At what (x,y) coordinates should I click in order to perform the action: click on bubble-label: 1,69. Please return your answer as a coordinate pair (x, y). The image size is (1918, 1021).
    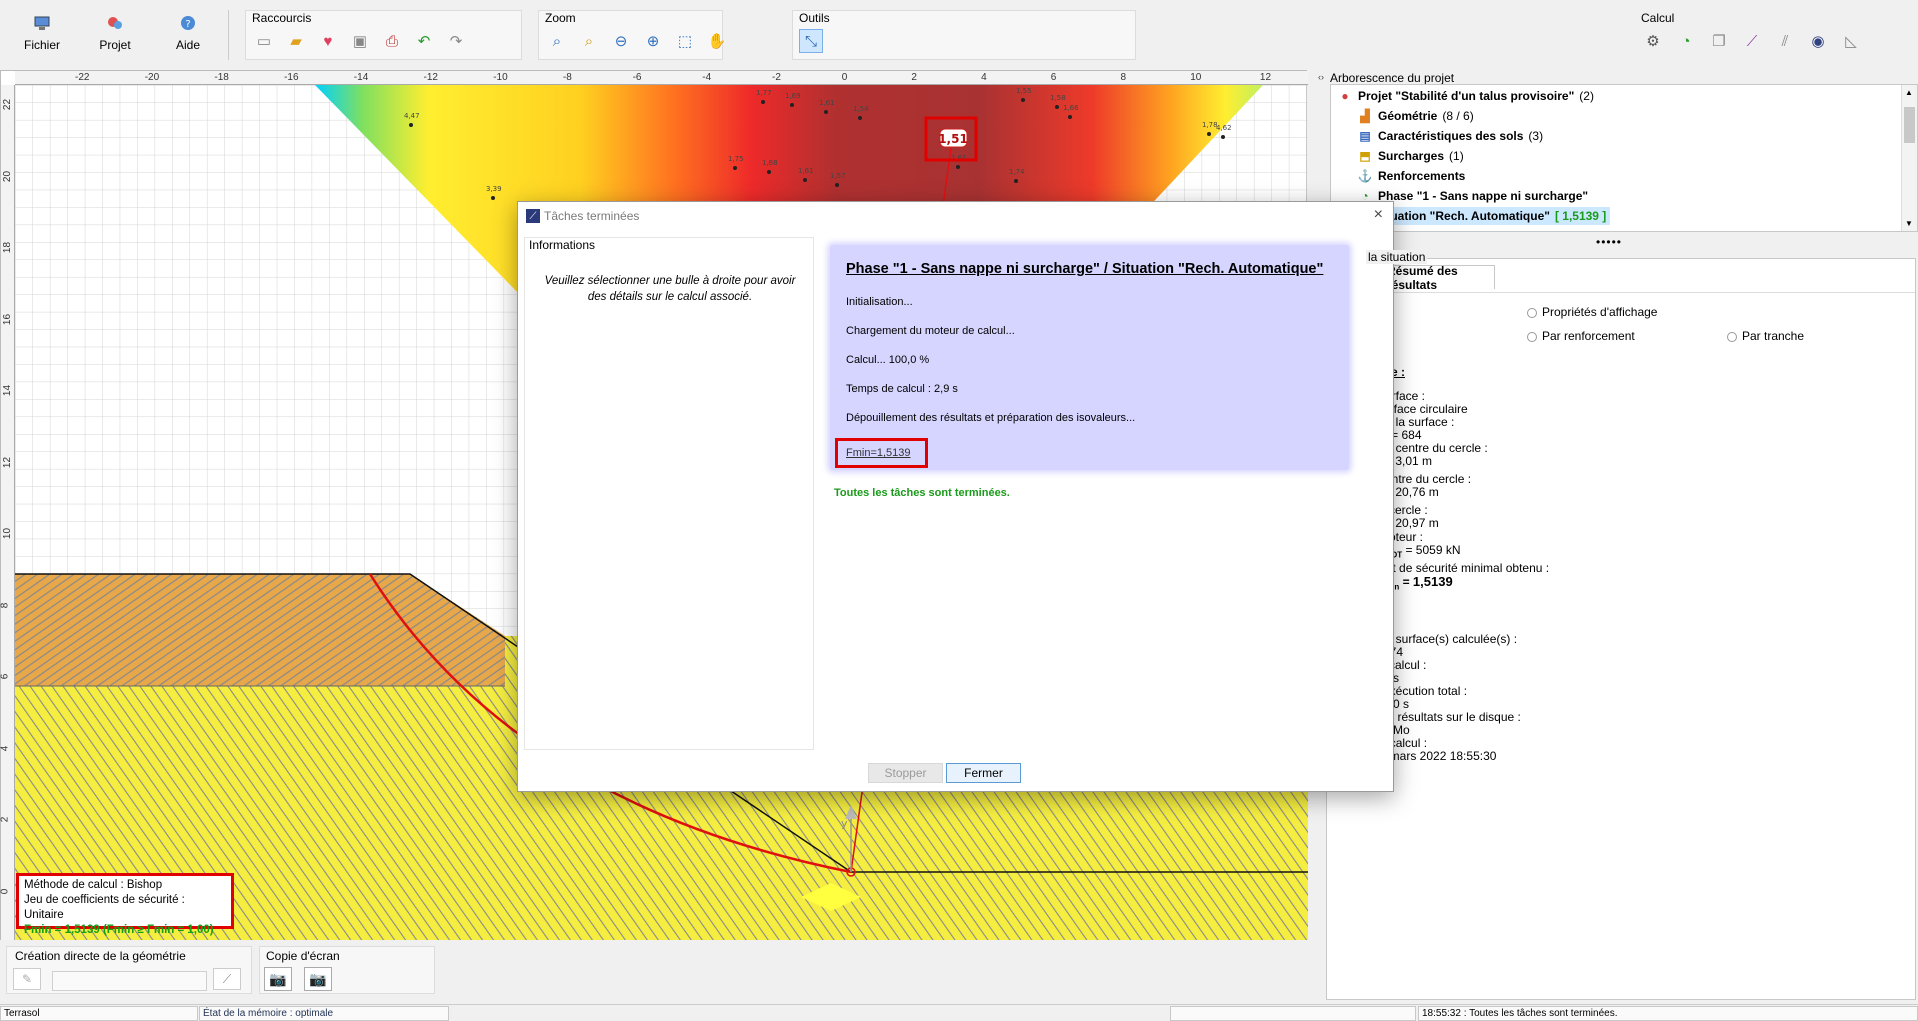
    Looking at the image, I should click on (793, 96).